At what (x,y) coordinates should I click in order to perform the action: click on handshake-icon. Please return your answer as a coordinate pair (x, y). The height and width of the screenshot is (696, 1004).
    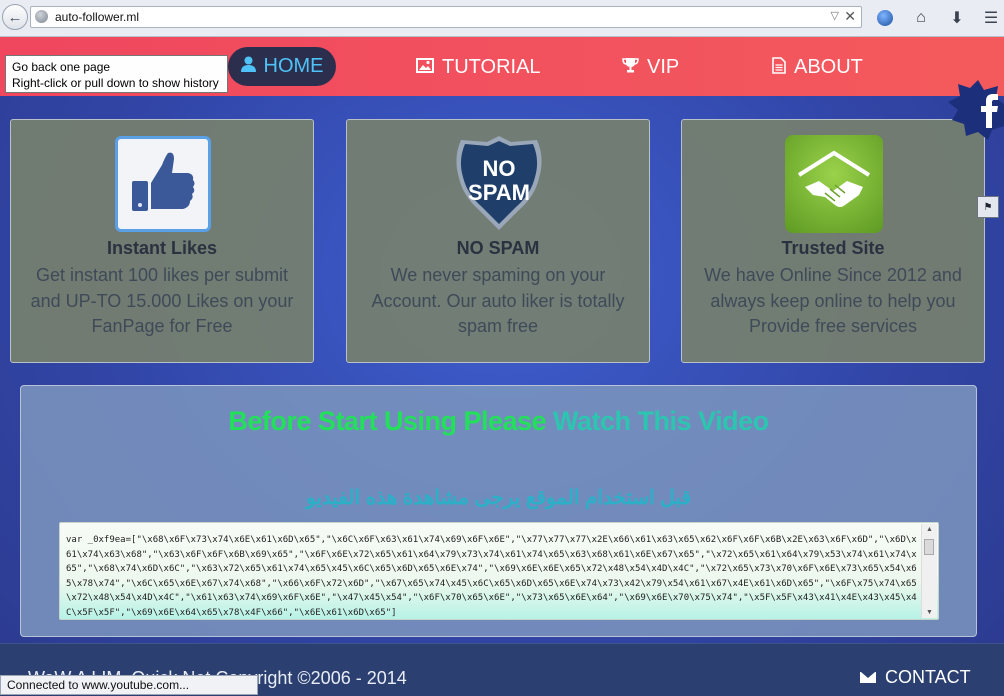
    Looking at the image, I should click on (834, 184).